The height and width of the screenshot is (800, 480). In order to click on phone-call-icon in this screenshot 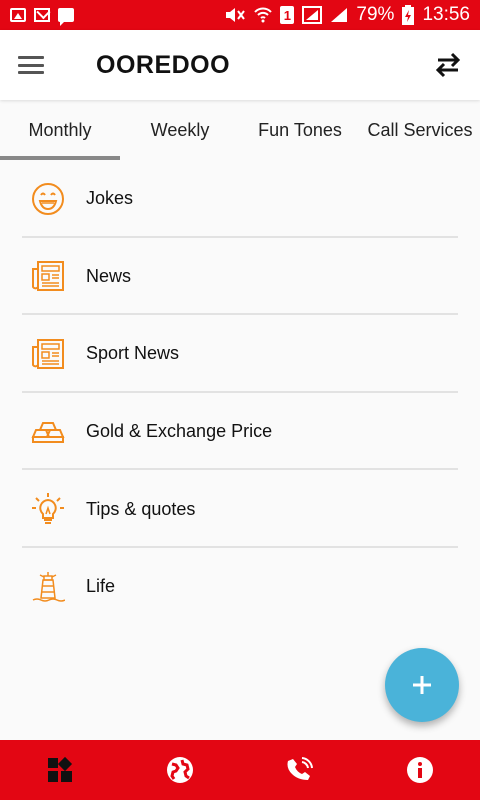, I will do `click(300, 768)`.